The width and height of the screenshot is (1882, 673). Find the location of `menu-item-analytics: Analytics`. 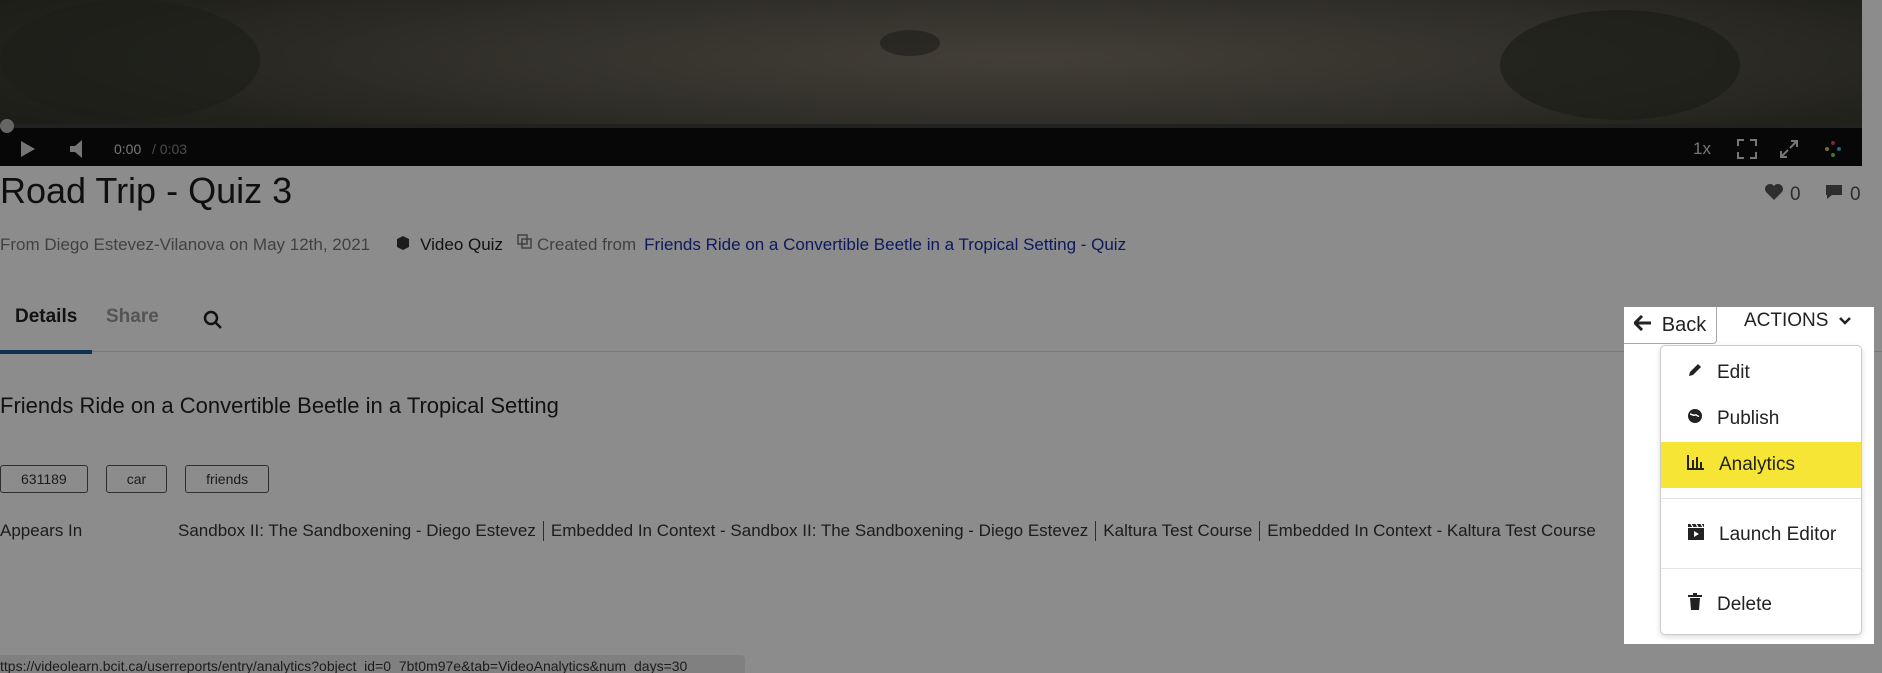

menu-item-analytics: Analytics is located at coordinates (1761, 465).